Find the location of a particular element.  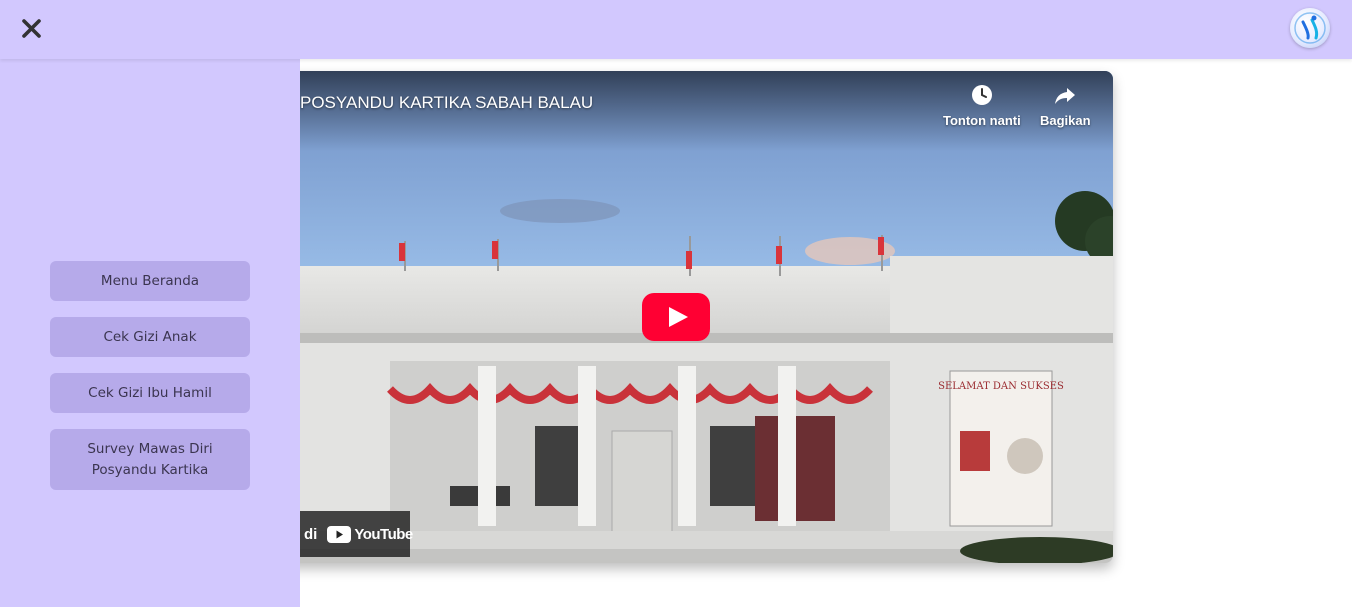

close-icon is located at coordinates (32, 29).